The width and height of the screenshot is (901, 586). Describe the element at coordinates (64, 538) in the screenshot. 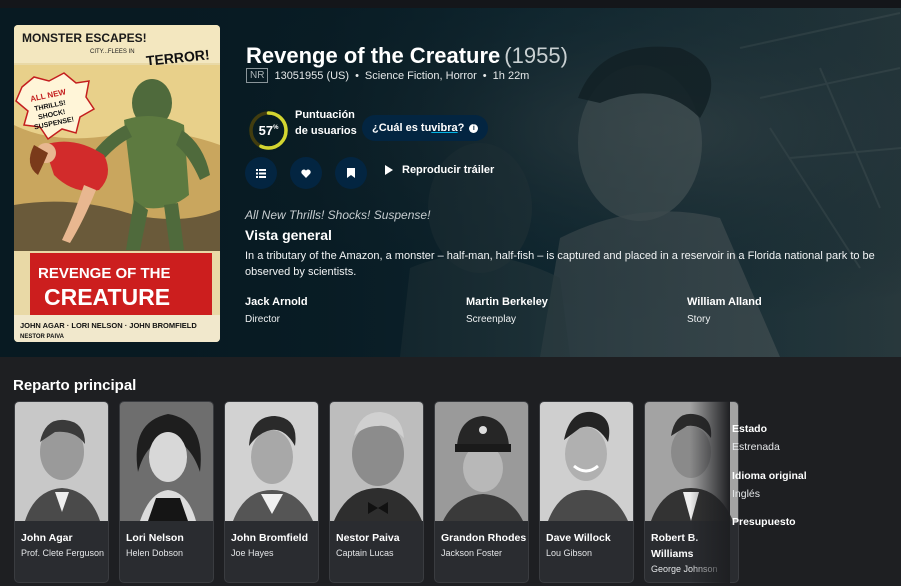

I see `actor-name: John Agar` at that location.